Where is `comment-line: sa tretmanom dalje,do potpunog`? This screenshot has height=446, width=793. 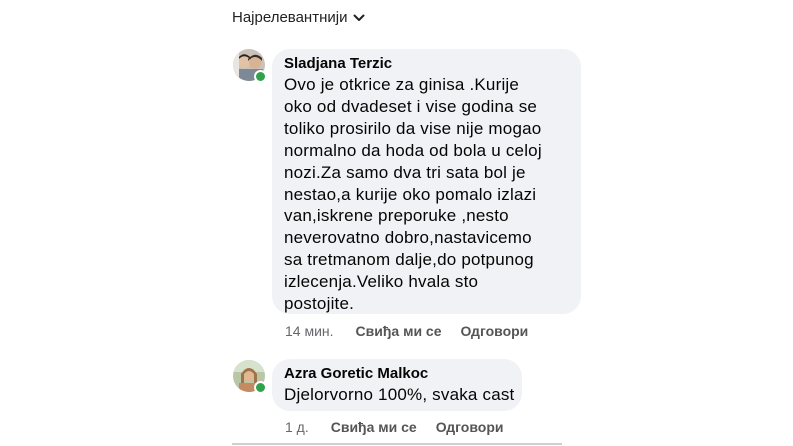 comment-line: sa tretmanom dalje,do potpunog is located at coordinates (409, 260).